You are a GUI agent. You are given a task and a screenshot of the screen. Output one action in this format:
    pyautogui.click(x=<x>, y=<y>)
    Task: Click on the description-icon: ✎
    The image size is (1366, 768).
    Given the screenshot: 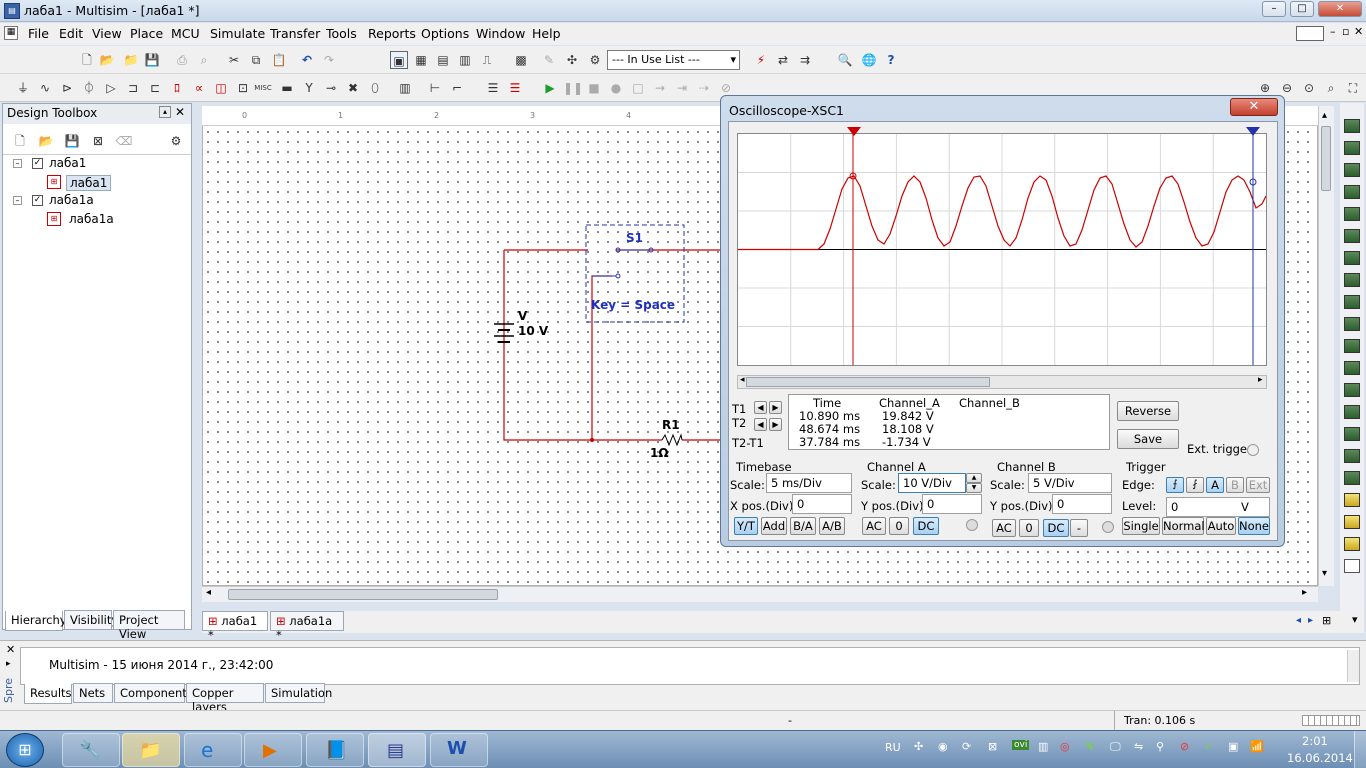 What is the action you would take?
    pyautogui.click(x=549, y=60)
    